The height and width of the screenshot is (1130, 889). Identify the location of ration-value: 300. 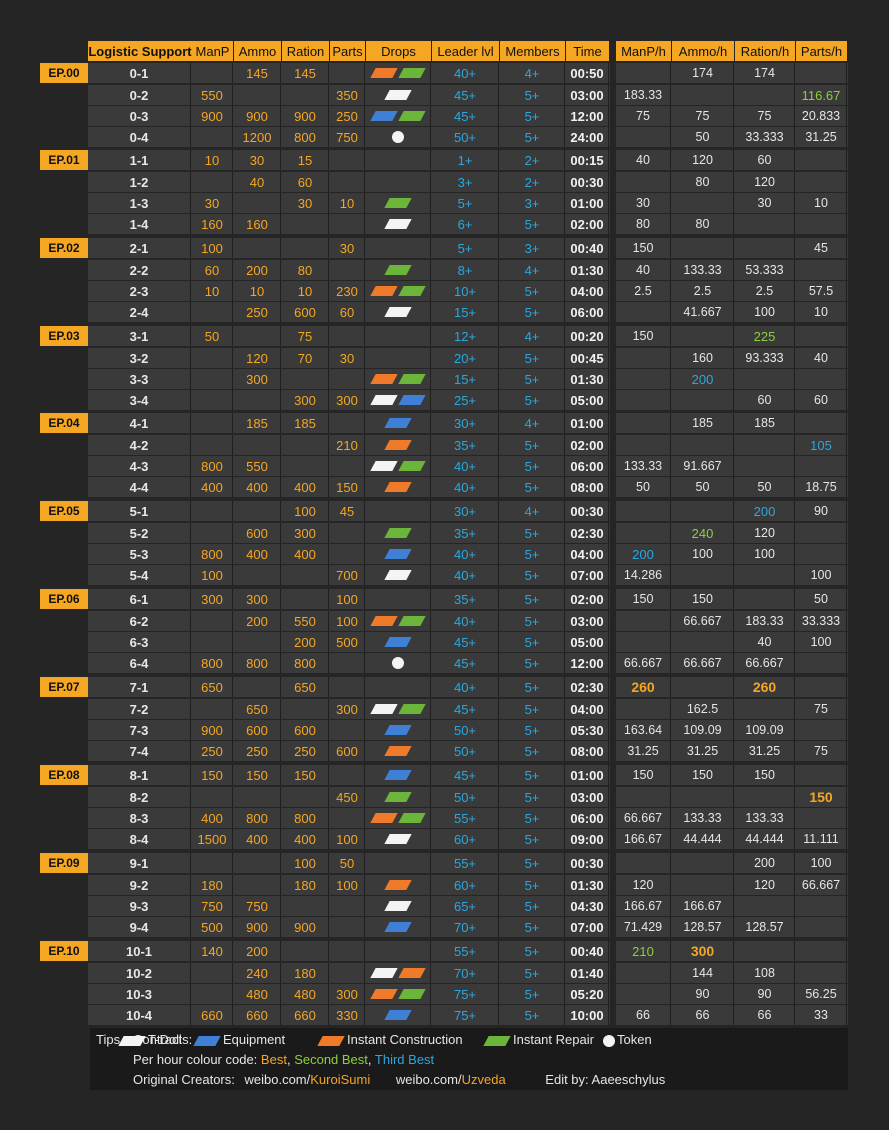
(305, 533).